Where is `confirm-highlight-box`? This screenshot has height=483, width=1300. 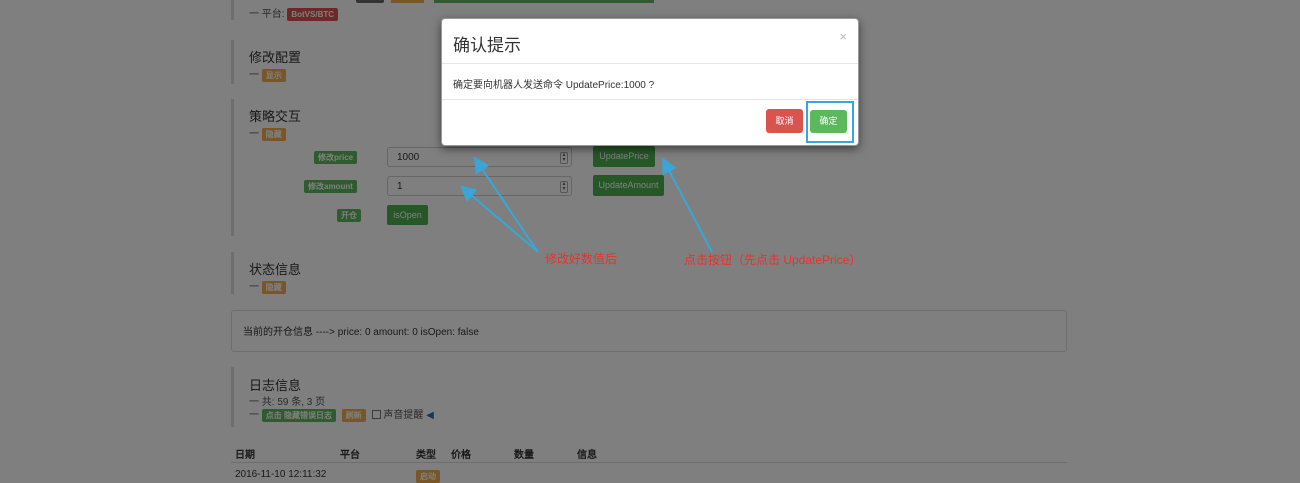 confirm-highlight-box is located at coordinates (830, 122).